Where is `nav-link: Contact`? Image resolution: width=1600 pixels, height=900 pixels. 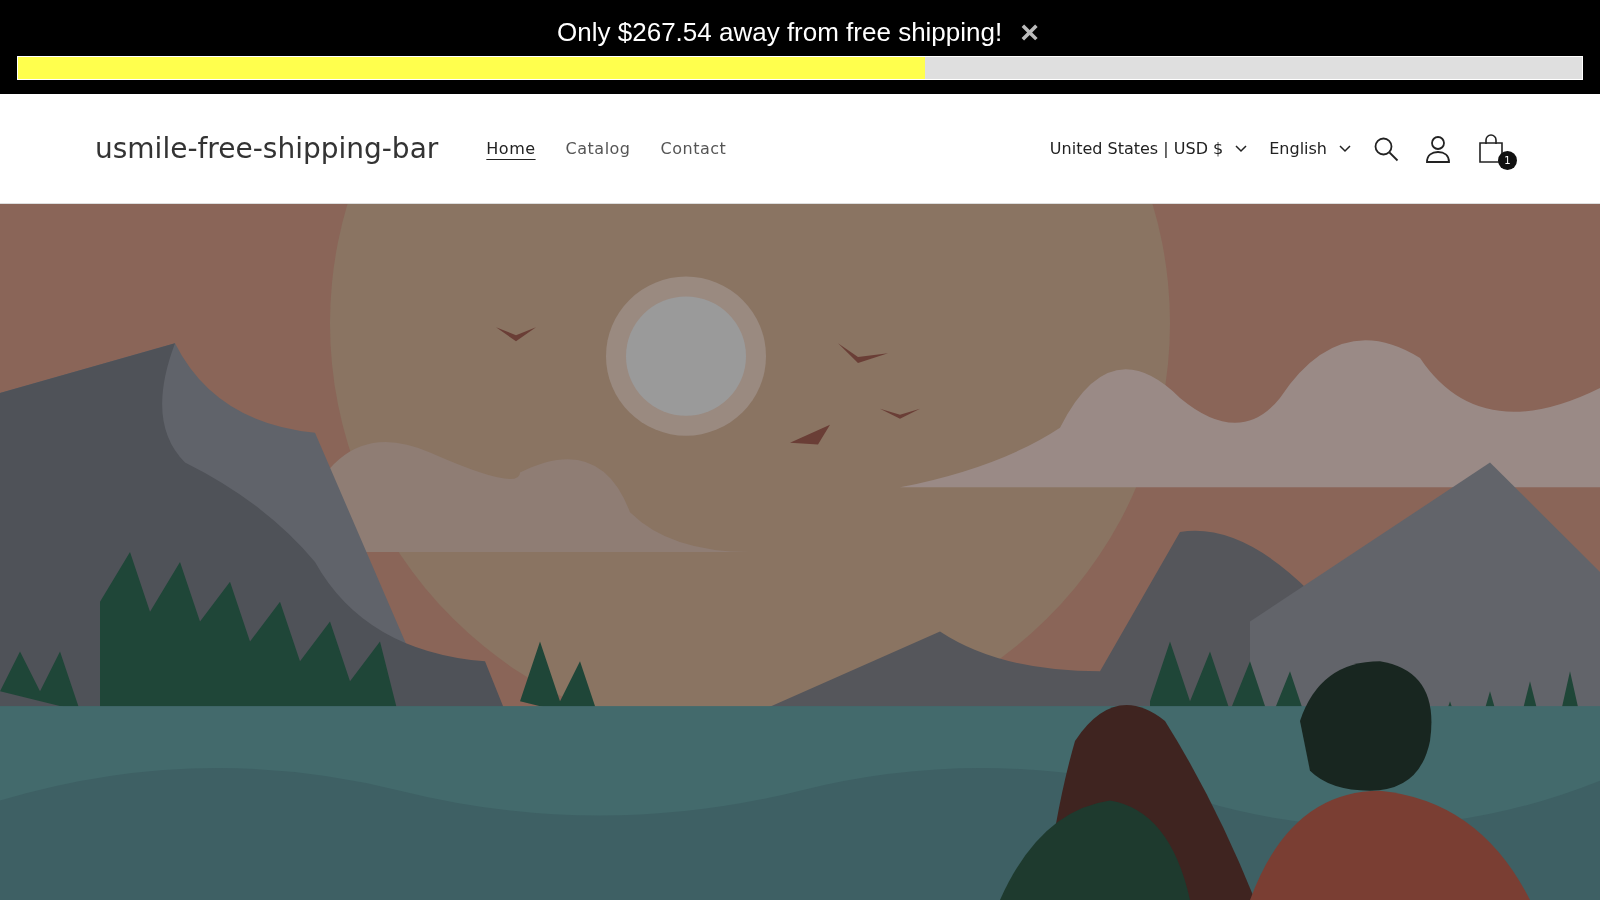 nav-link: Contact is located at coordinates (693, 148).